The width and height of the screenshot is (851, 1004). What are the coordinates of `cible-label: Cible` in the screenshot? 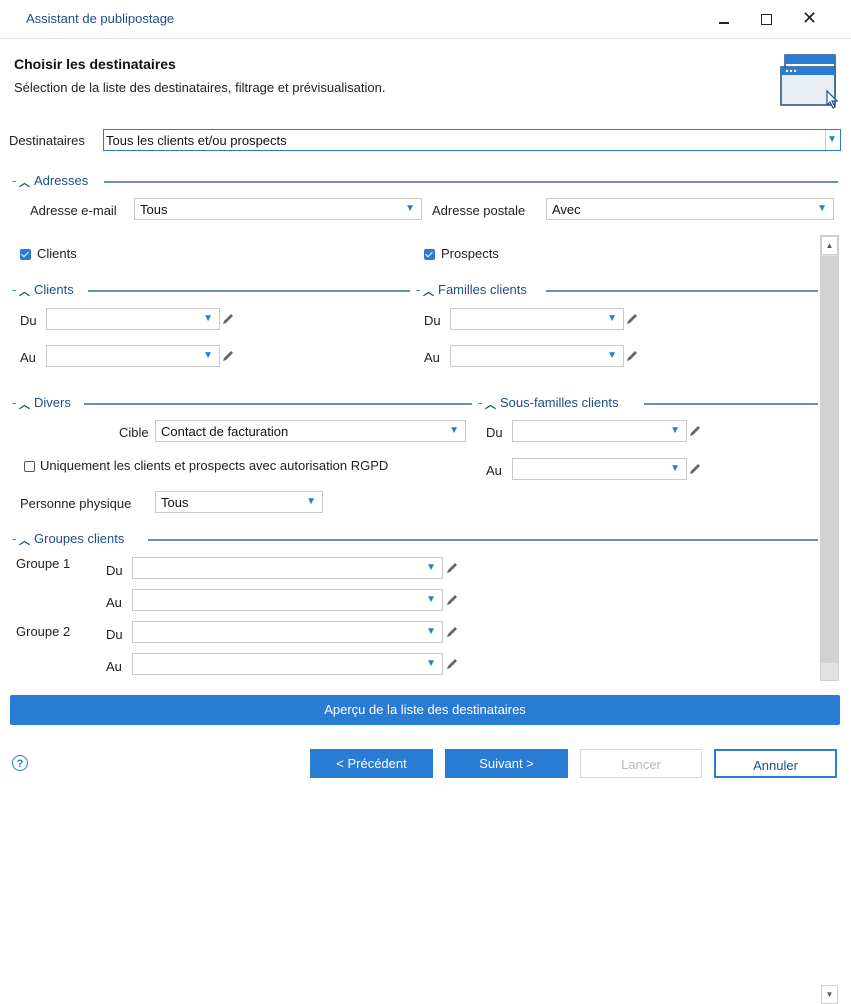 It's located at (134, 432).